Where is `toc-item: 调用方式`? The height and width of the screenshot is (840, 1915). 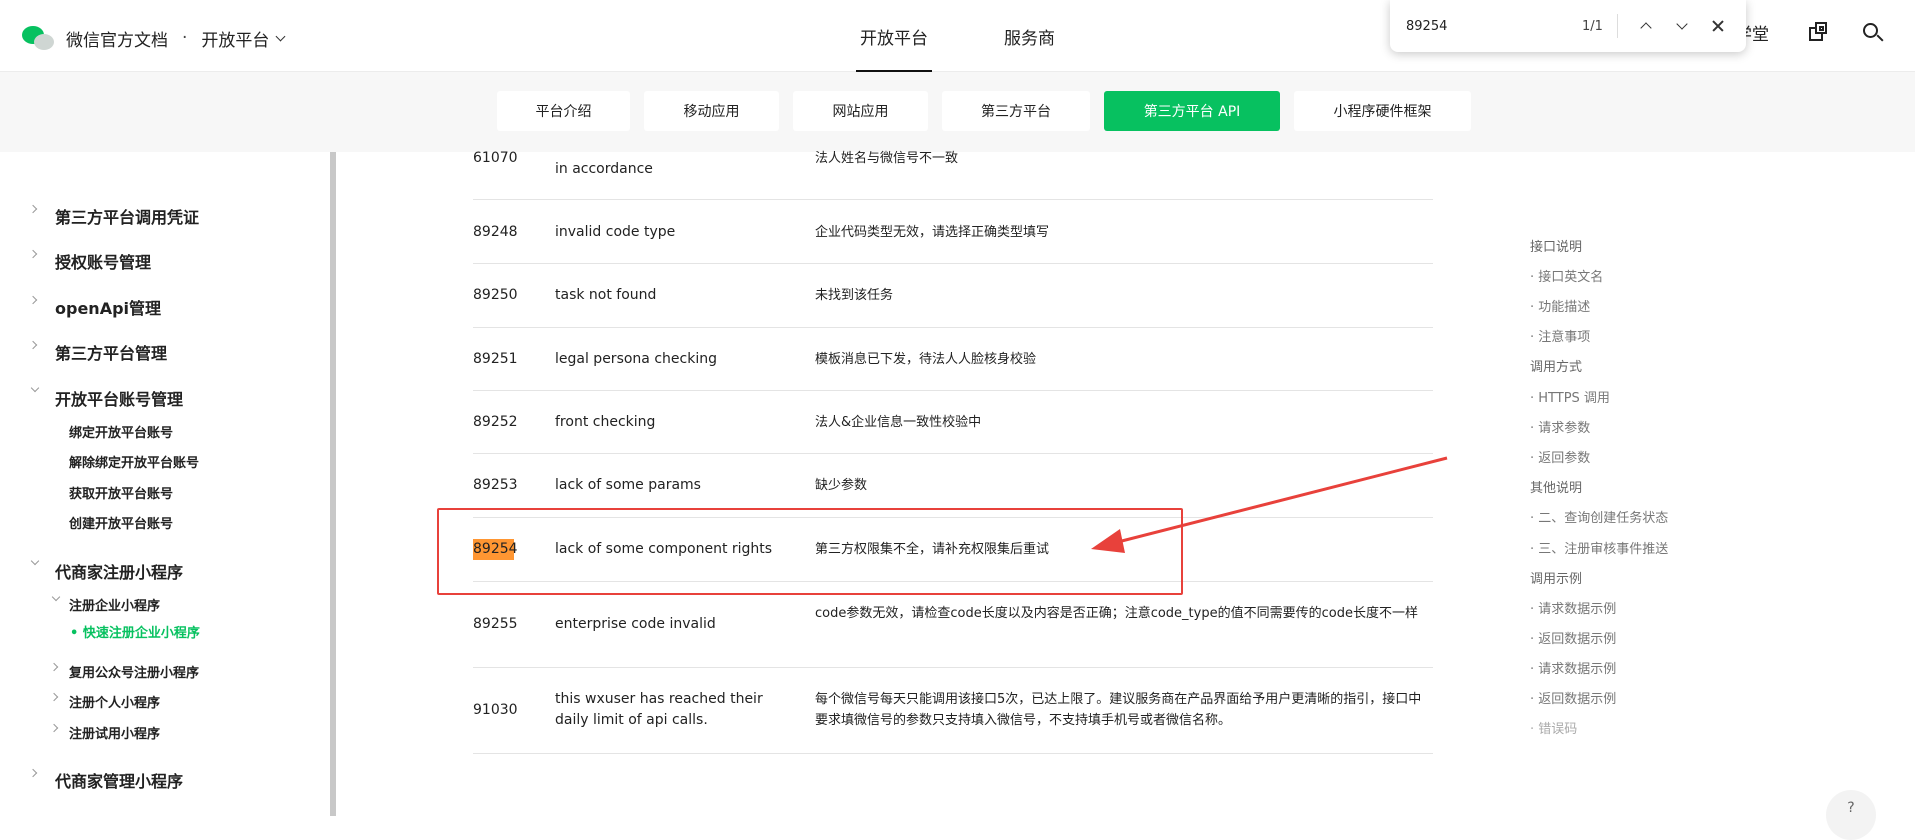 toc-item: 调用方式 is located at coordinates (1556, 365).